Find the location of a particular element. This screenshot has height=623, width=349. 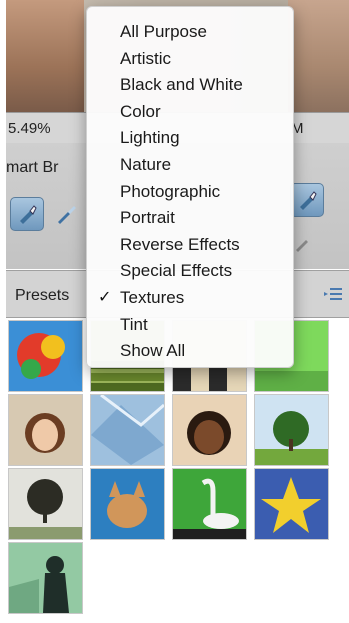

menu-item-tint: Tint is located at coordinates (190, 325).